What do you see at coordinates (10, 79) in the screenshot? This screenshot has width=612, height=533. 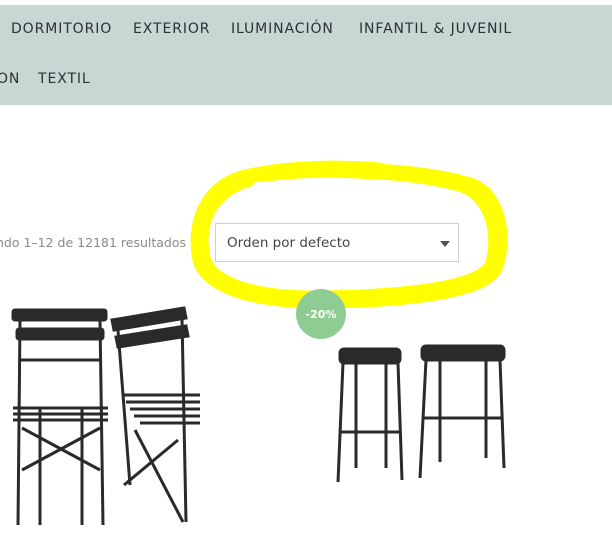 I see `nav-item-partial: ON` at bounding box center [10, 79].